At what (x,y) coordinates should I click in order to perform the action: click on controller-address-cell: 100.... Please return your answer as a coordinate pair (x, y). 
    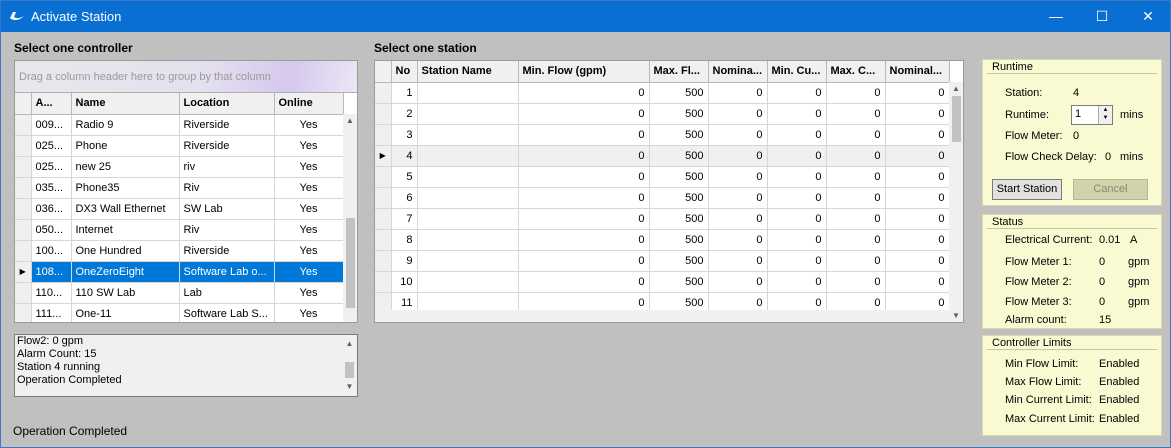
    Looking at the image, I should click on (51, 251).